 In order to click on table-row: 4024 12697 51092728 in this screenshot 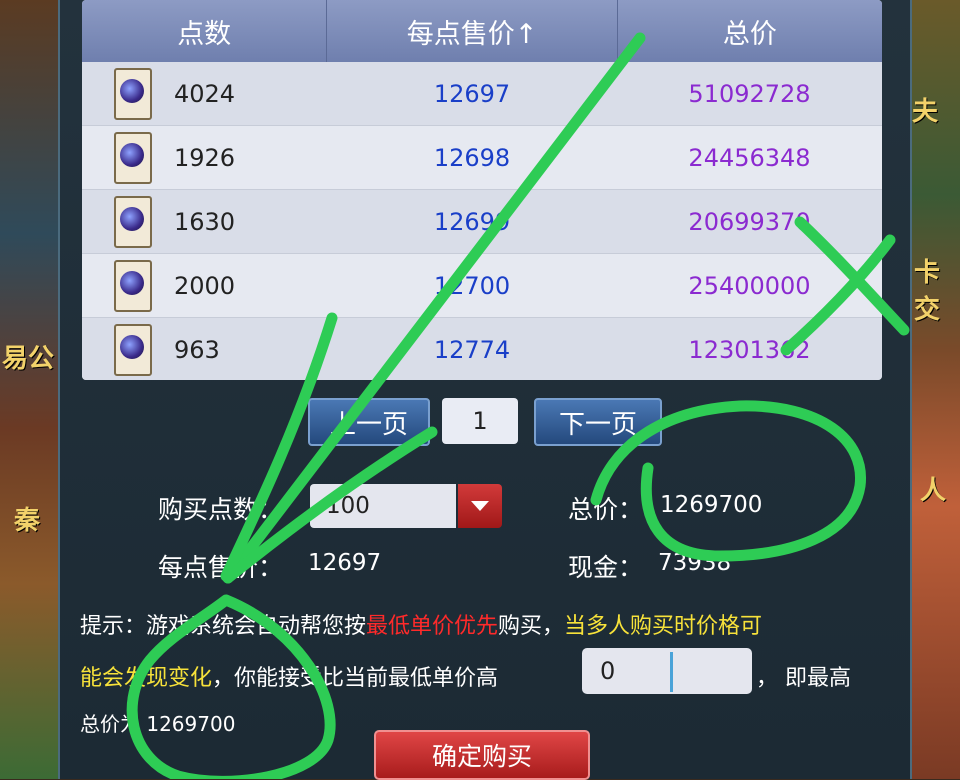, I will do `click(482, 94)`.